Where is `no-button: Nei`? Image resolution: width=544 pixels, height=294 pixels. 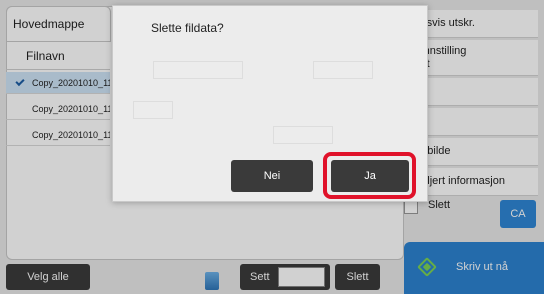 no-button: Nei is located at coordinates (272, 176).